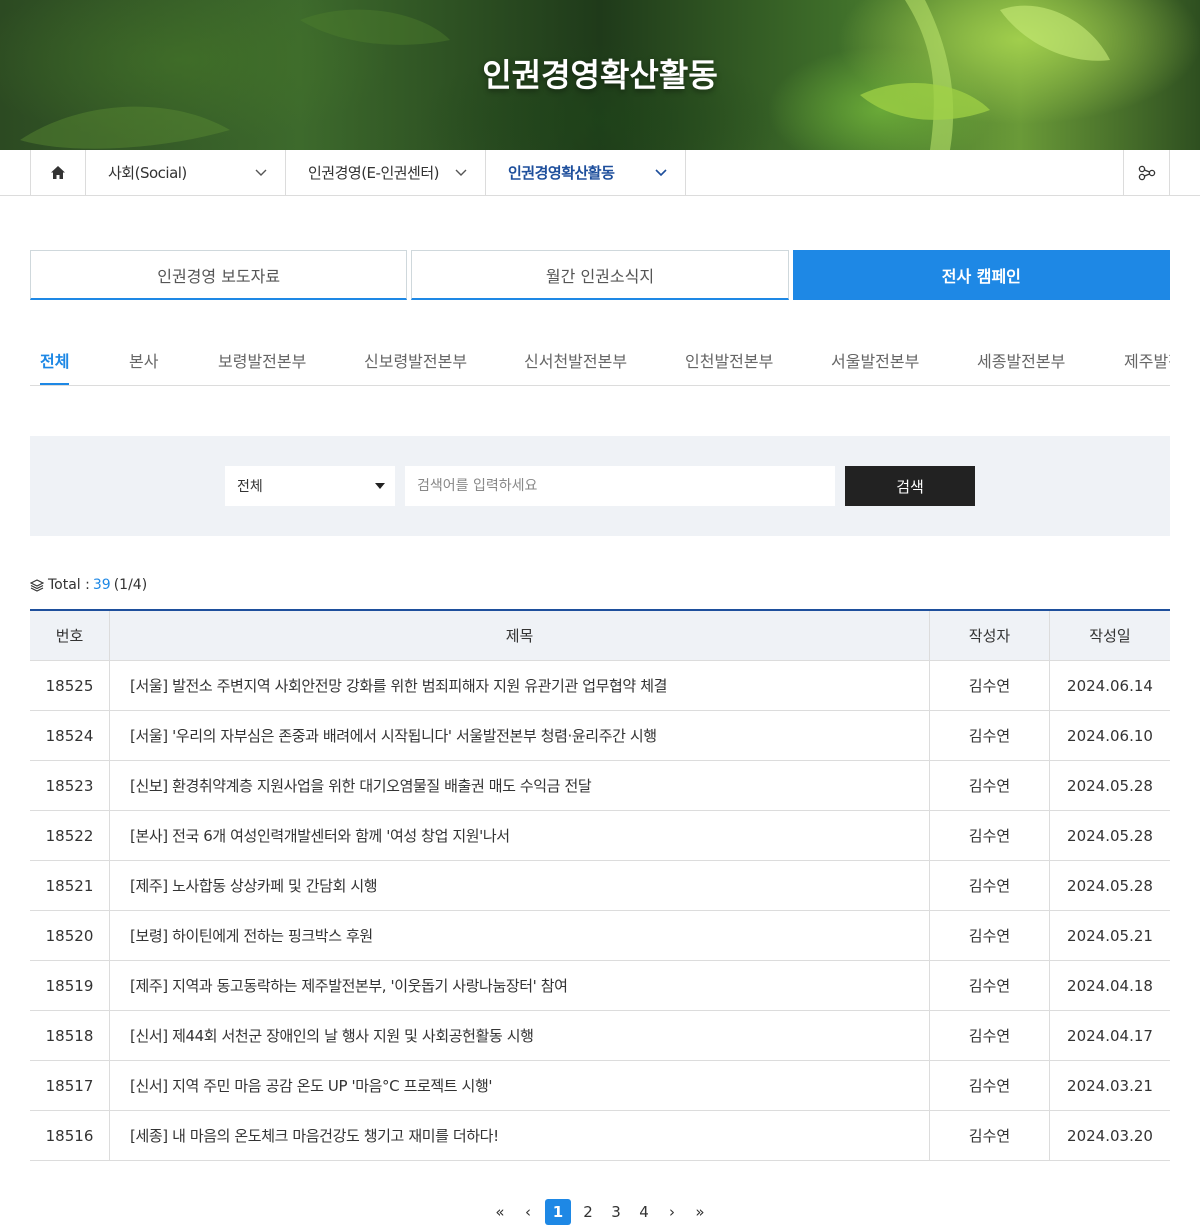 The height and width of the screenshot is (1227, 1200). I want to click on subtab-boryeong: 보령발전본부, so click(262, 360).